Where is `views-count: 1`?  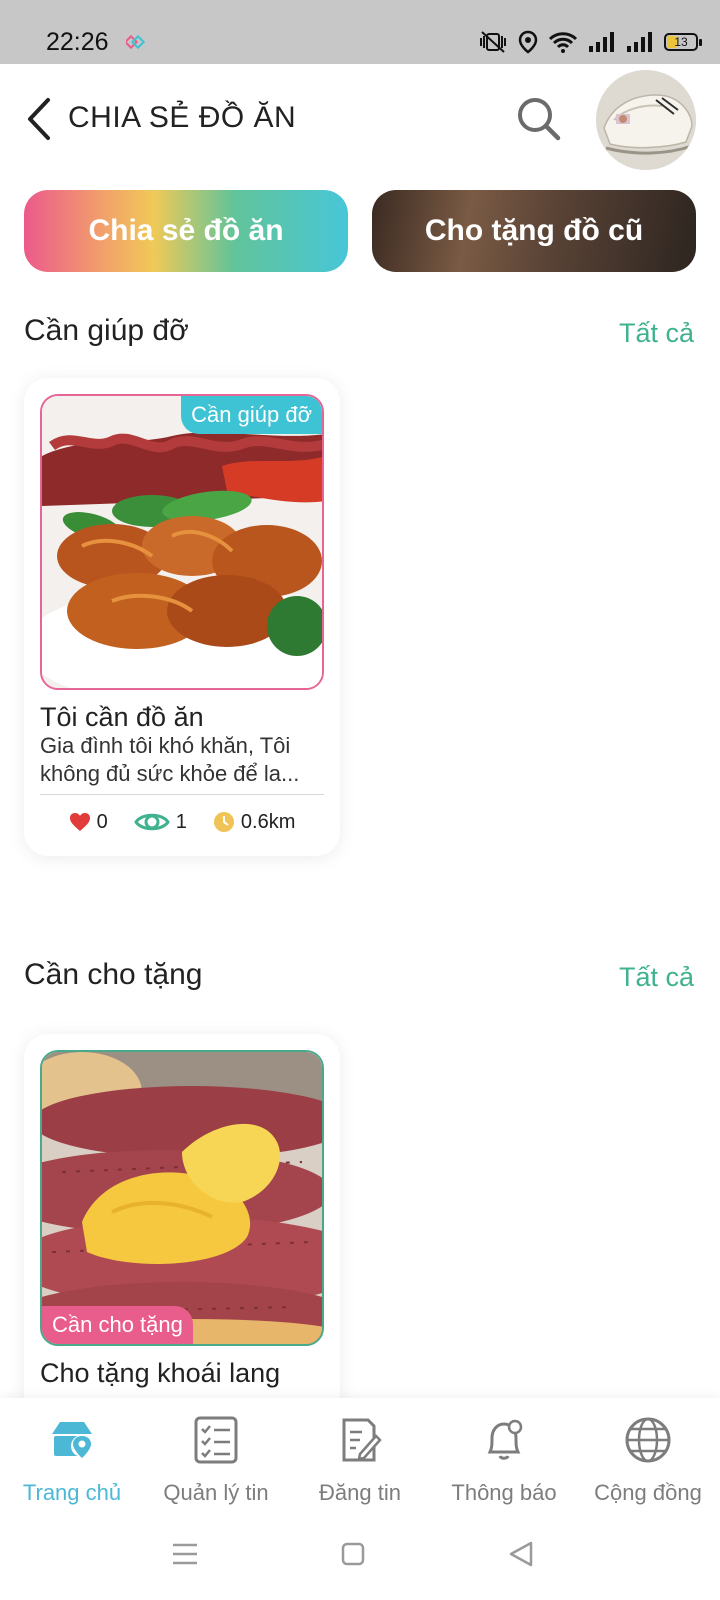 views-count: 1 is located at coordinates (181, 821).